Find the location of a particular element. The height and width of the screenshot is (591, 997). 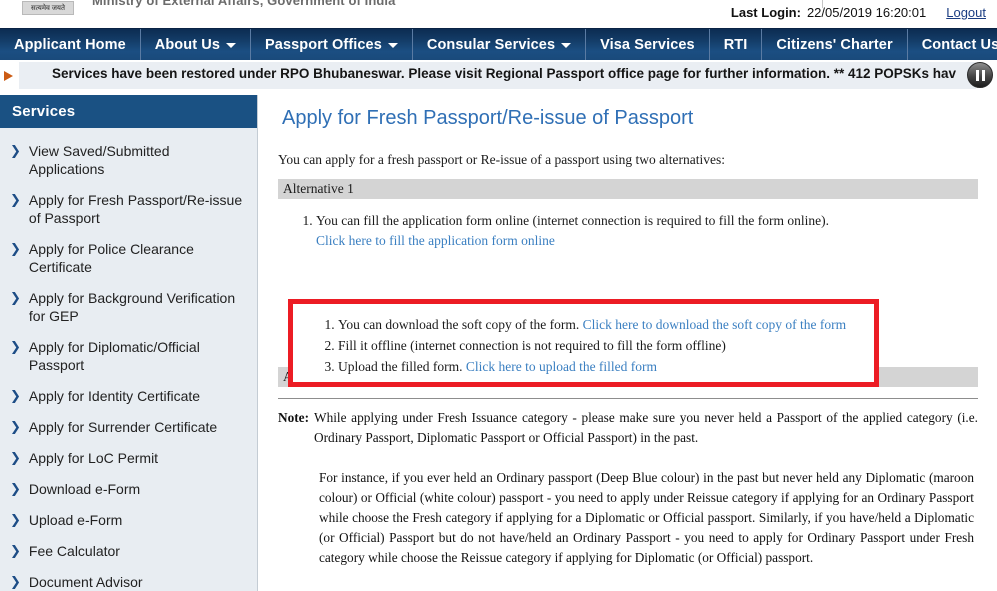

play-arrow-icon is located at coordinates (8, 76).